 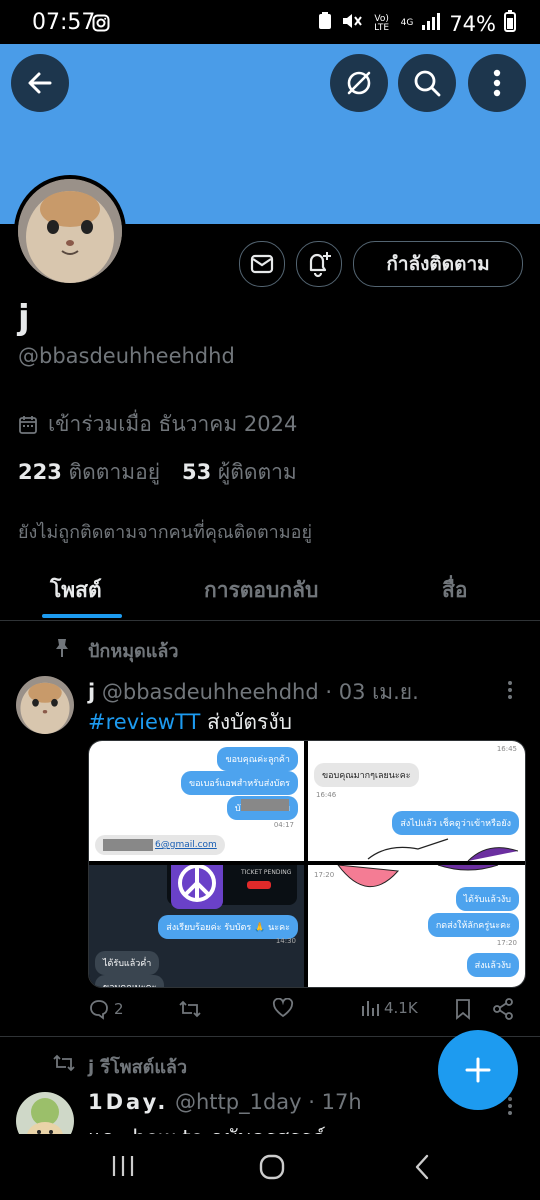 What do you see at coordinates (510, 23) in the screenshot?
I see `battery-icon` at bounding box center [510, 23].